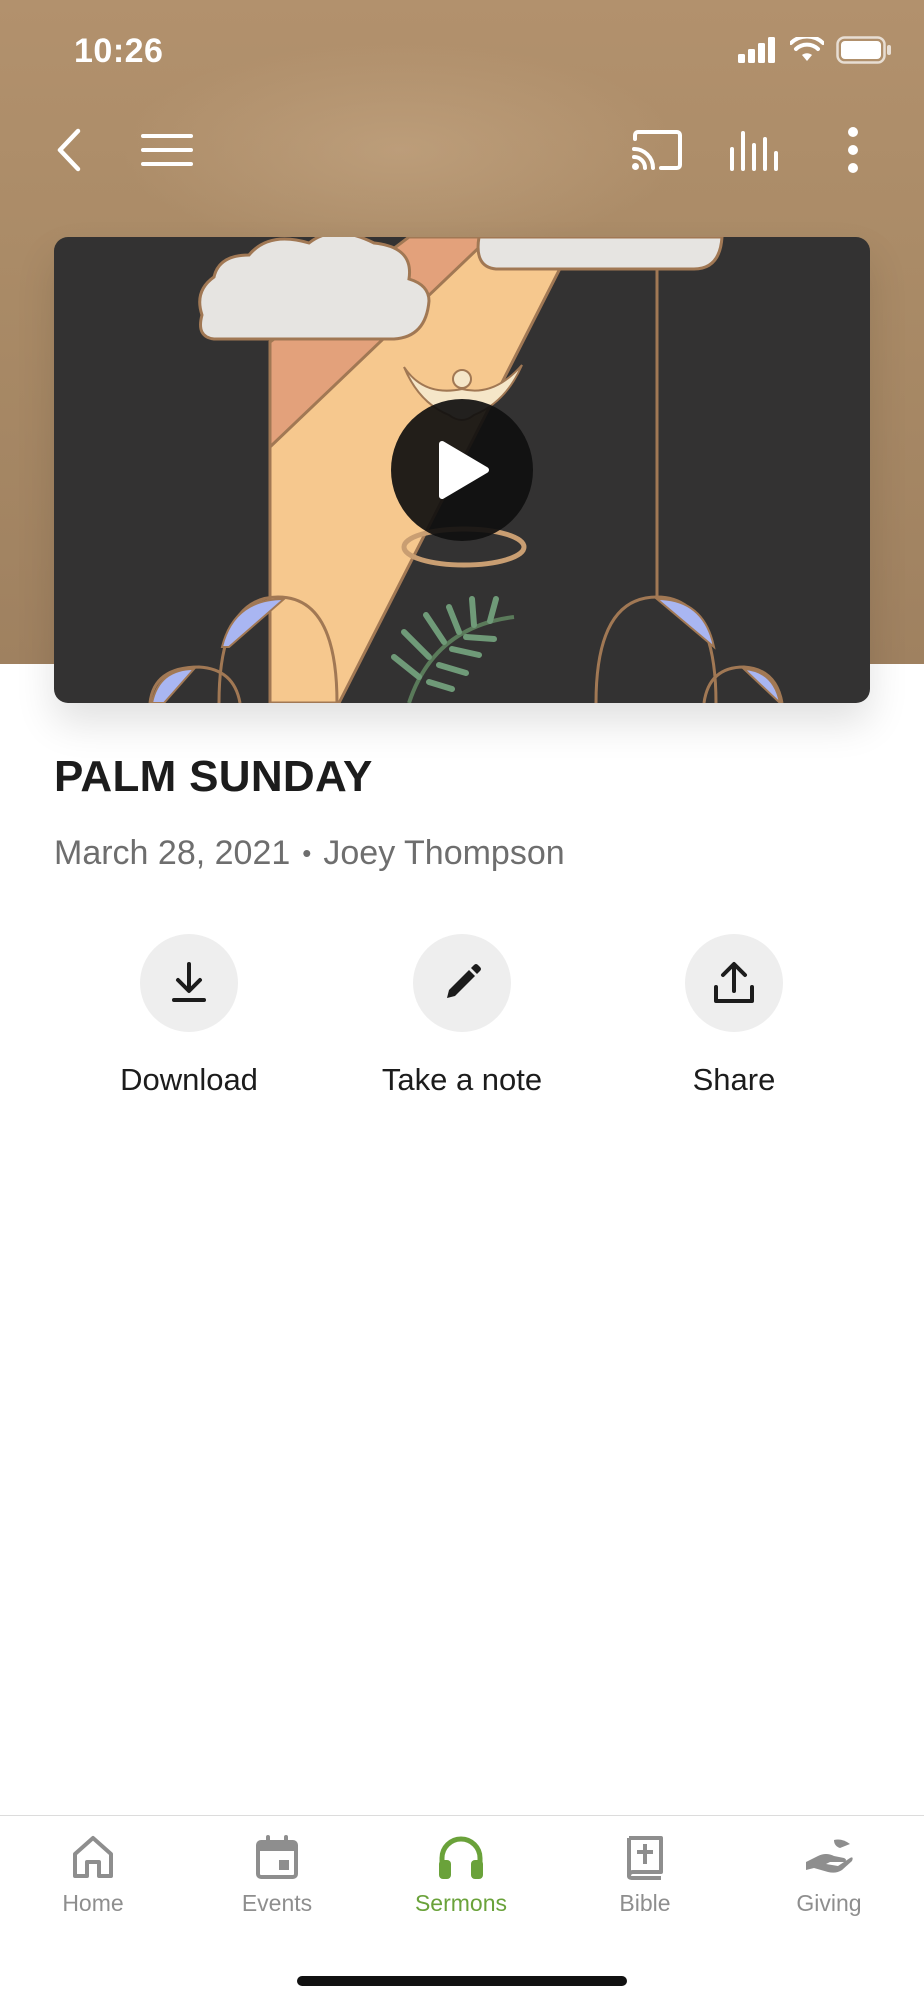 The height and width of the screenshot is (2000, 924). What do you see at coordinates (461, 1903) in the screenshot?
I see `tab-sermons-label: Sermons` at bounding box center [461, 1903].